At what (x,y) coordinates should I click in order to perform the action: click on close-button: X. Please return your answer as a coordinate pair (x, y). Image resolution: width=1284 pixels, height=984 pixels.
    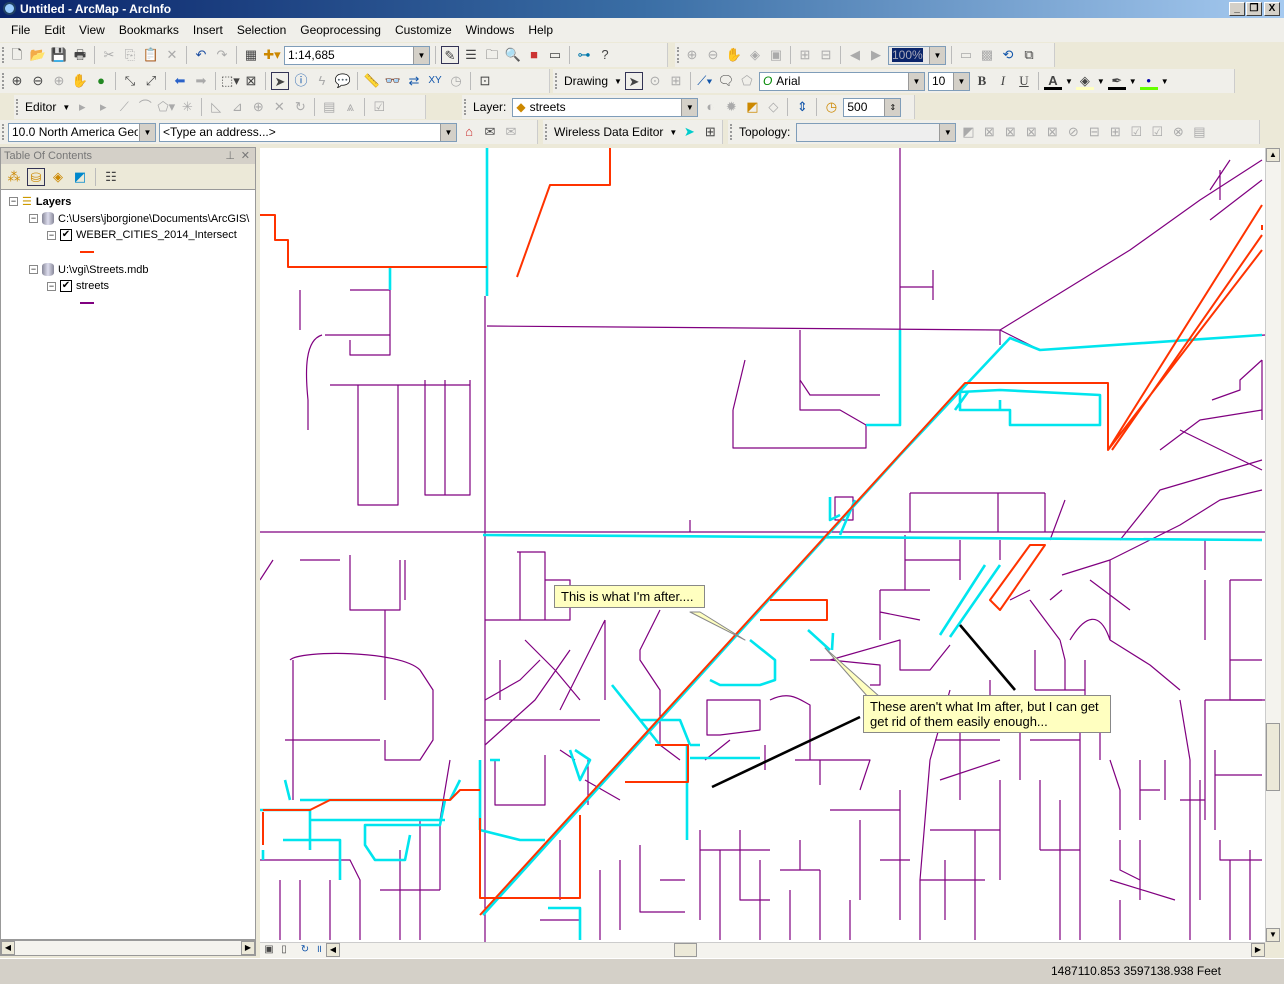
    Looking at the image, I should click on (1272, 9).